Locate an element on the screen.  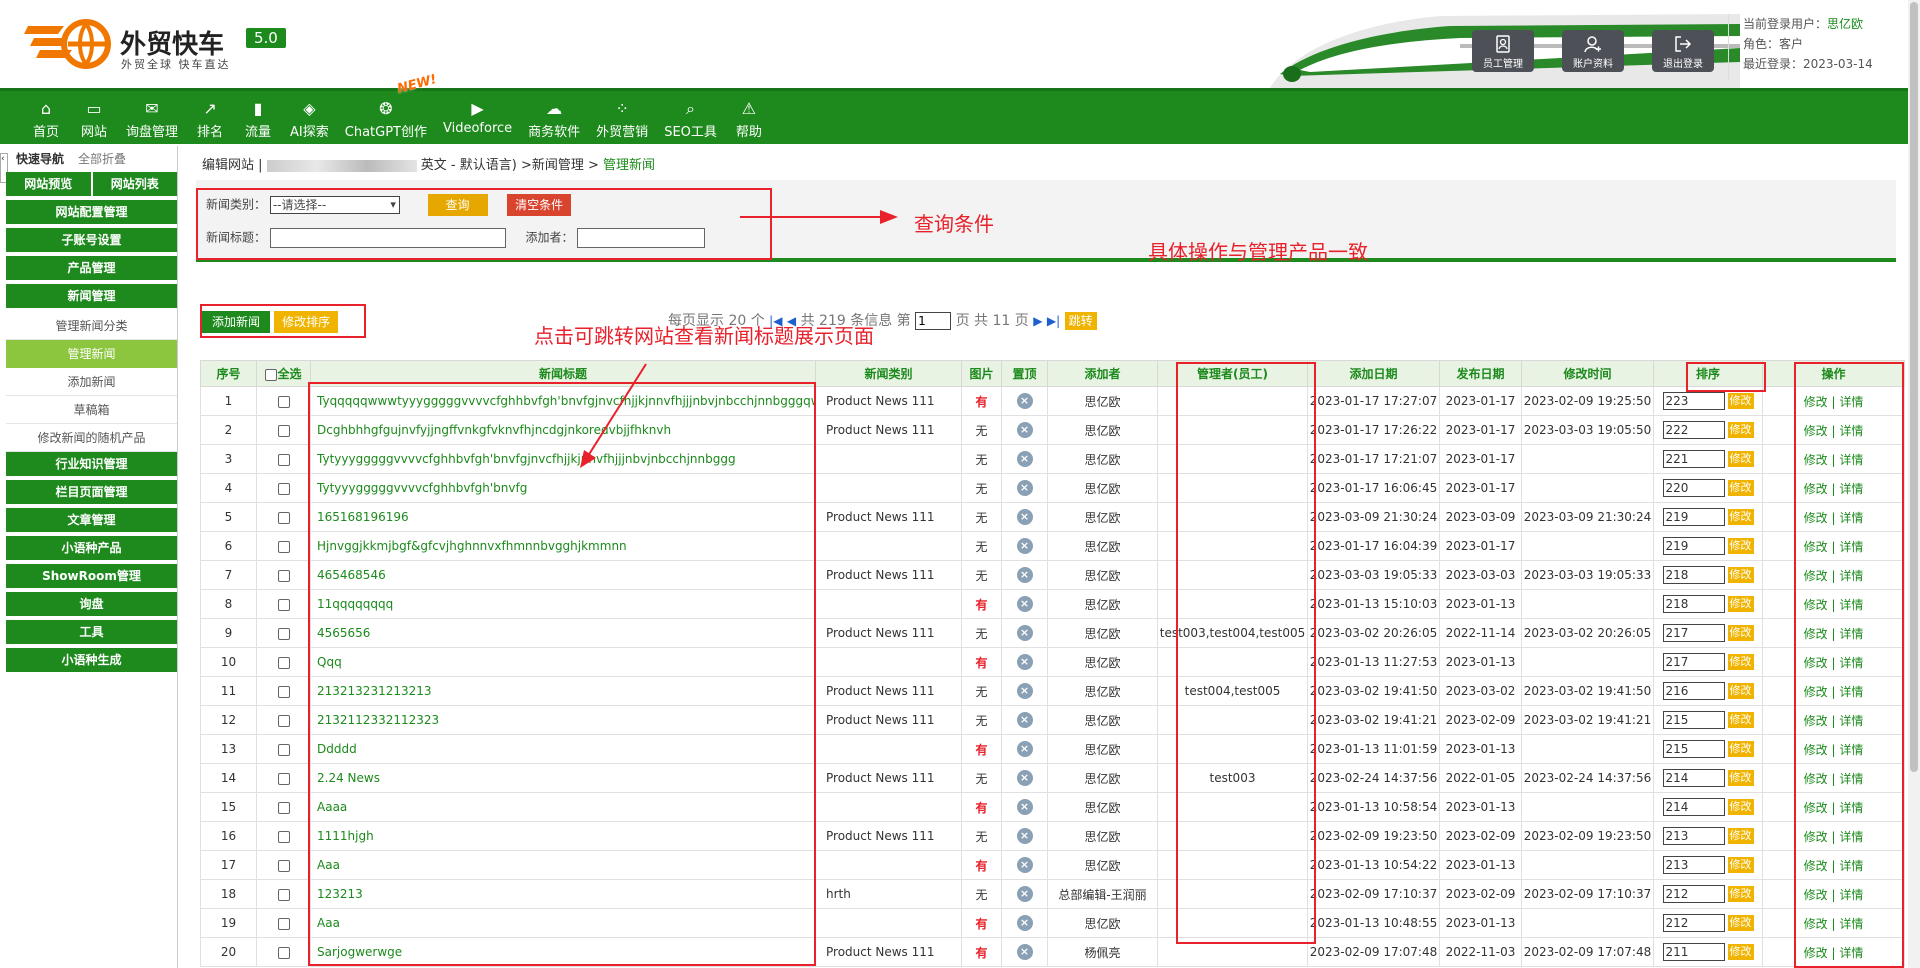
sidebar-item-10: 栏目页面管理 is located at coordinates (91, 492).